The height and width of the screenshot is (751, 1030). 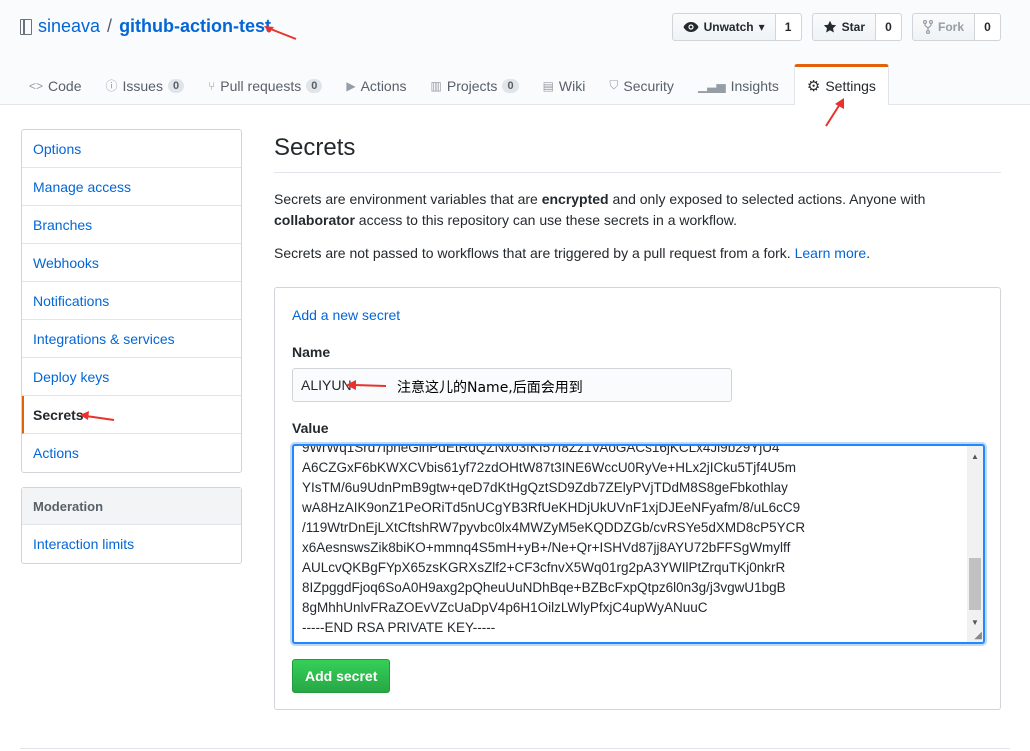 What do you see at coordinates (261, 85) in the screenshot?
I see `tab-label: Pull requests` at bounding box center [261, 85].